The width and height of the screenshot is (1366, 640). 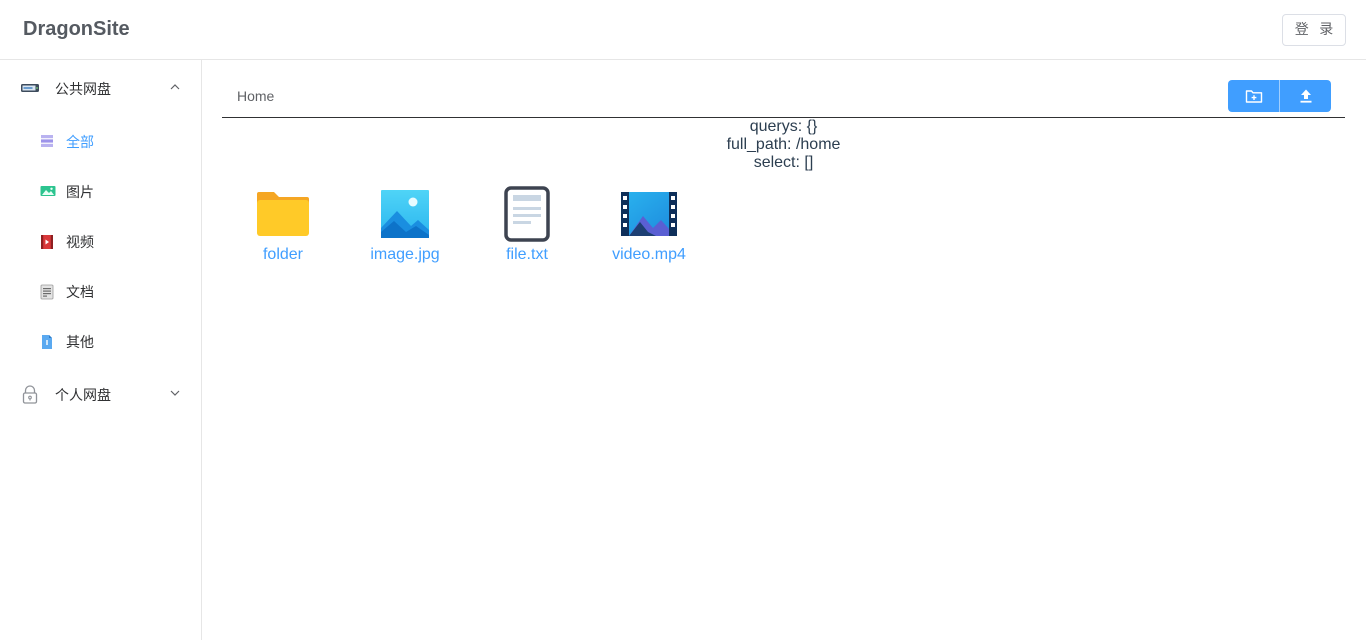 What do you see at coordinates (783, 162) in the screenshot?
I see `debug-select: select: []` at bounding box center [783, 162].